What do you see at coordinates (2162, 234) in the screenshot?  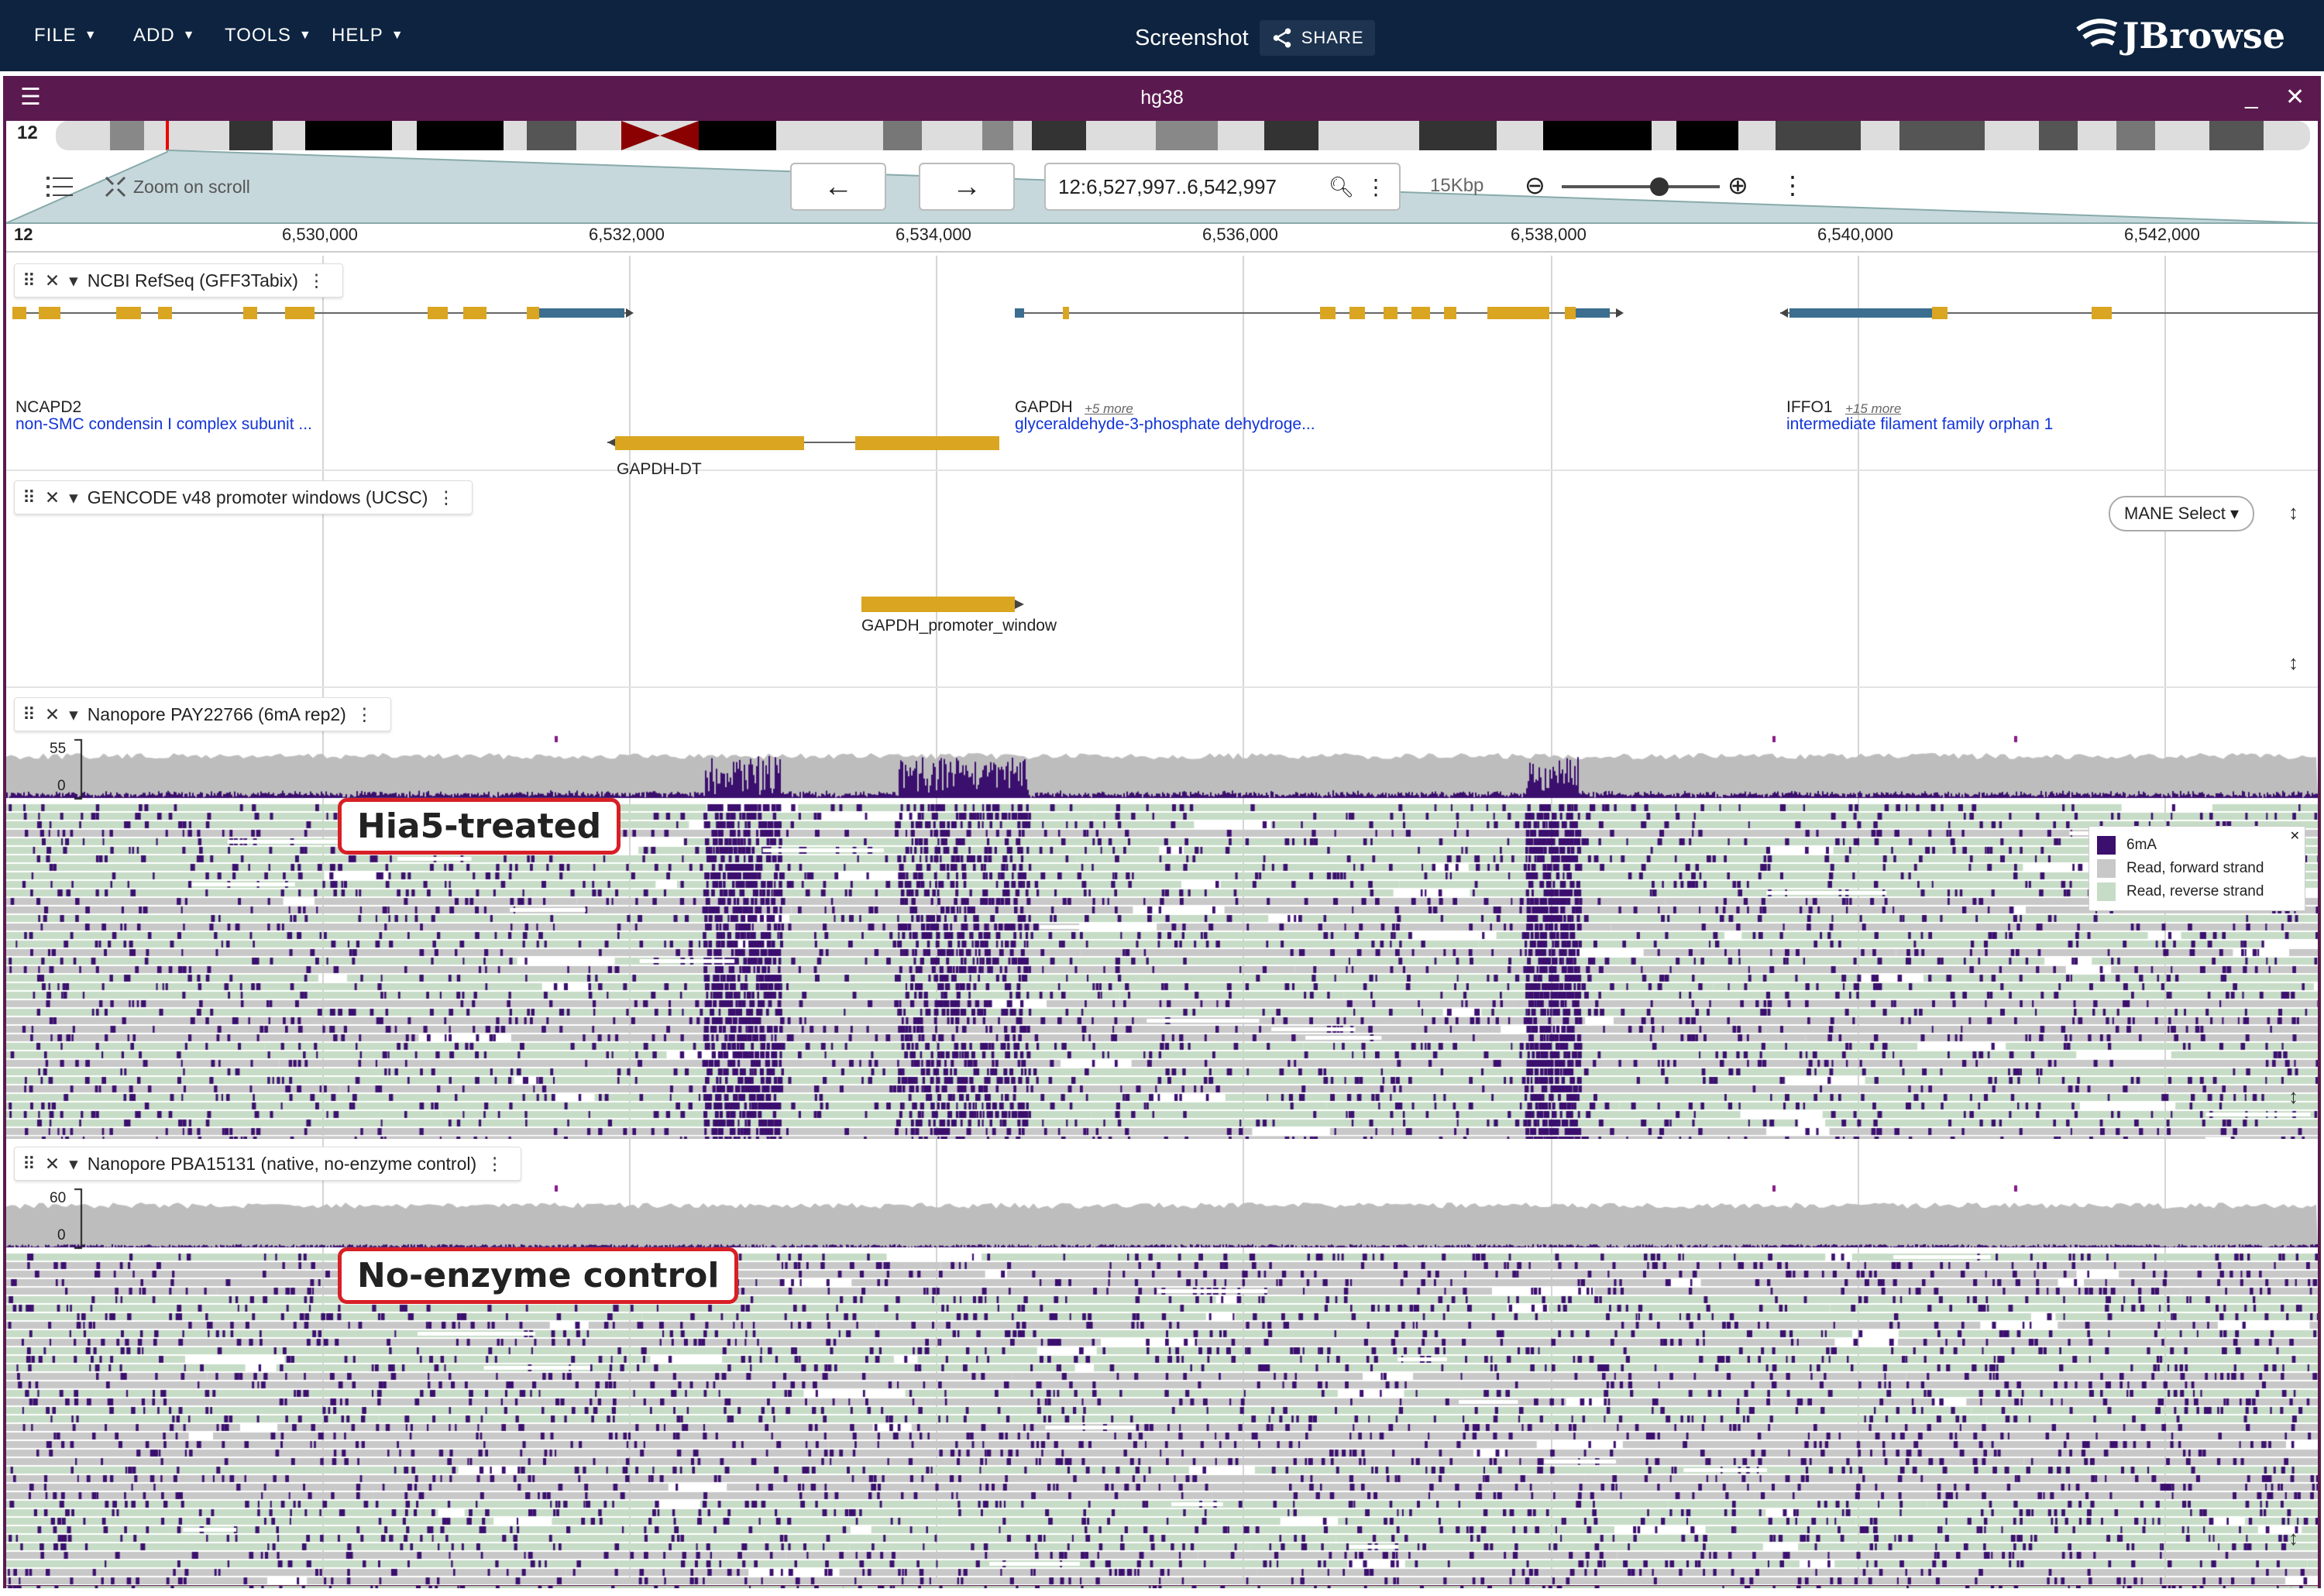 I see `ruler-tick-label: 6,542,000` at bounding box center [2162, 234].